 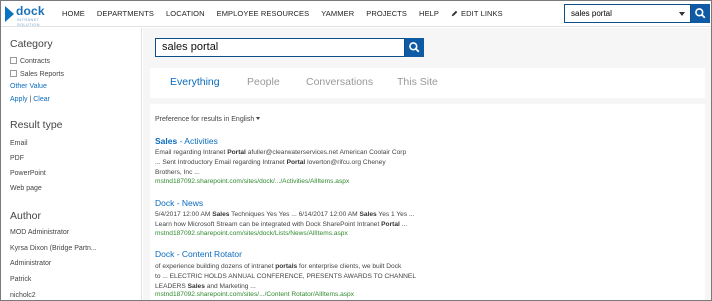 I want to click on pencil-icon, so click(x=454, y=13).